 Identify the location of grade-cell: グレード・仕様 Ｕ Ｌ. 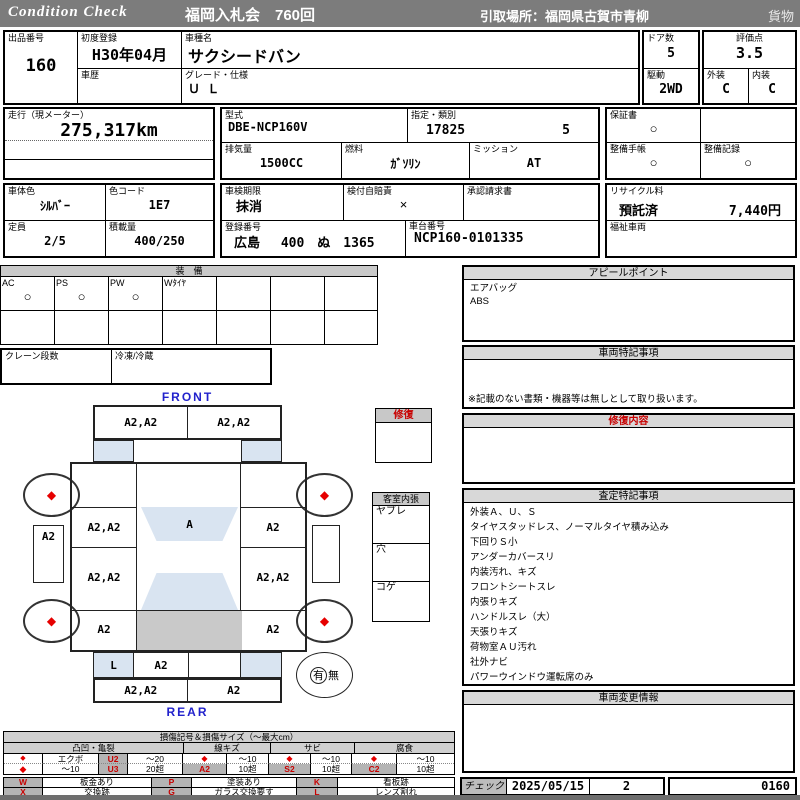
(411, 86).